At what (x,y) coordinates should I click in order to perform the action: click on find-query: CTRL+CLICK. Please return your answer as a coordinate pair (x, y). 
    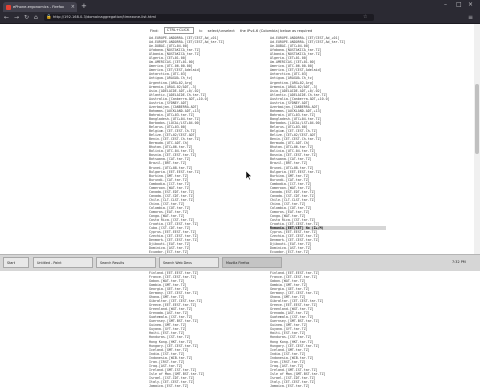
    Looking at the image, I should click on (178, 30).